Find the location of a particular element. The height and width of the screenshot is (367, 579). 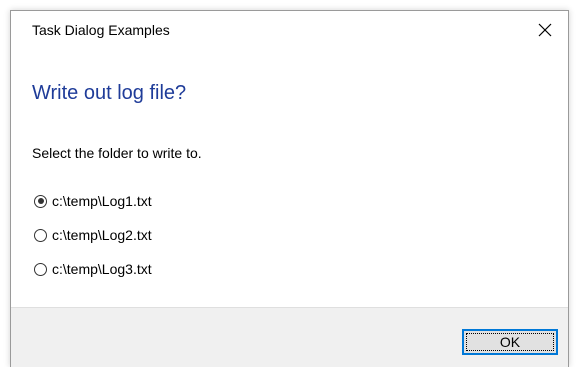

radio-option-log2: c:\temp\Log2.txt is located at coordinates (93, 235).